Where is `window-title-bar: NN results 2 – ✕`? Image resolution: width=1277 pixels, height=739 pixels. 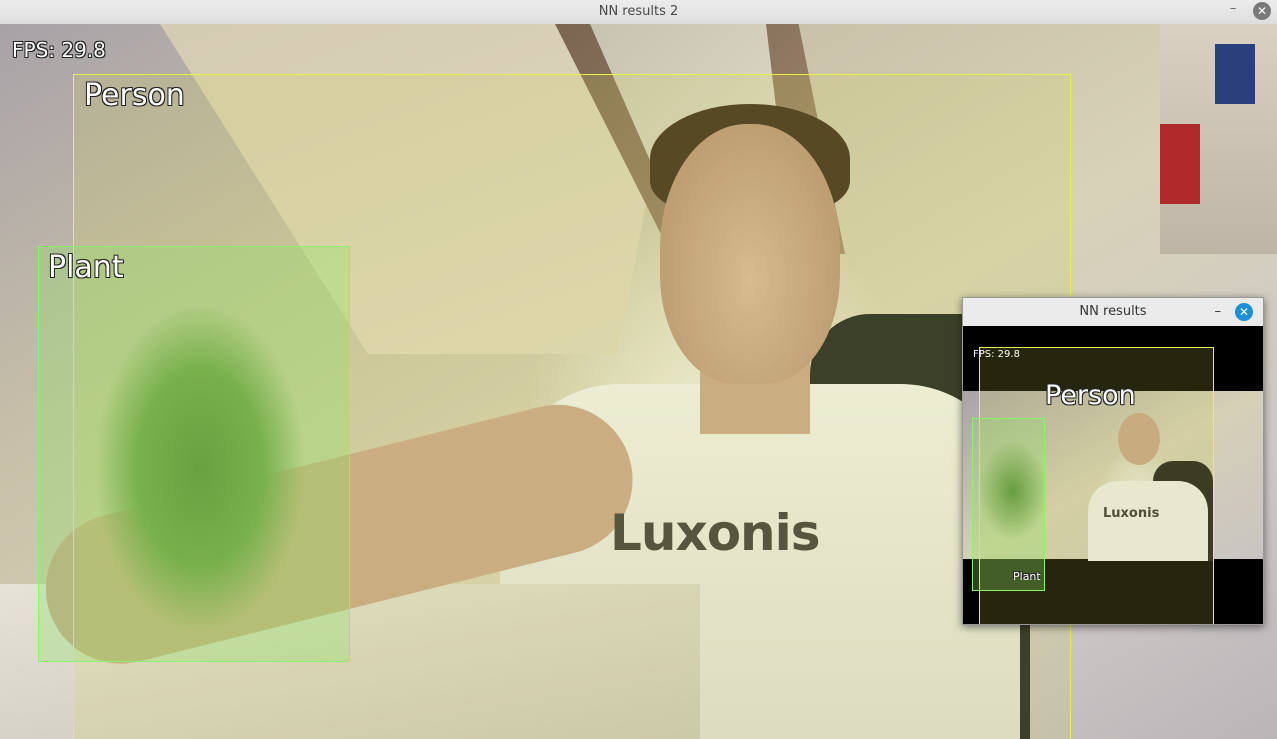 window-title-bar: NN results 2 – ✕ is located at coordinates (638, 12).